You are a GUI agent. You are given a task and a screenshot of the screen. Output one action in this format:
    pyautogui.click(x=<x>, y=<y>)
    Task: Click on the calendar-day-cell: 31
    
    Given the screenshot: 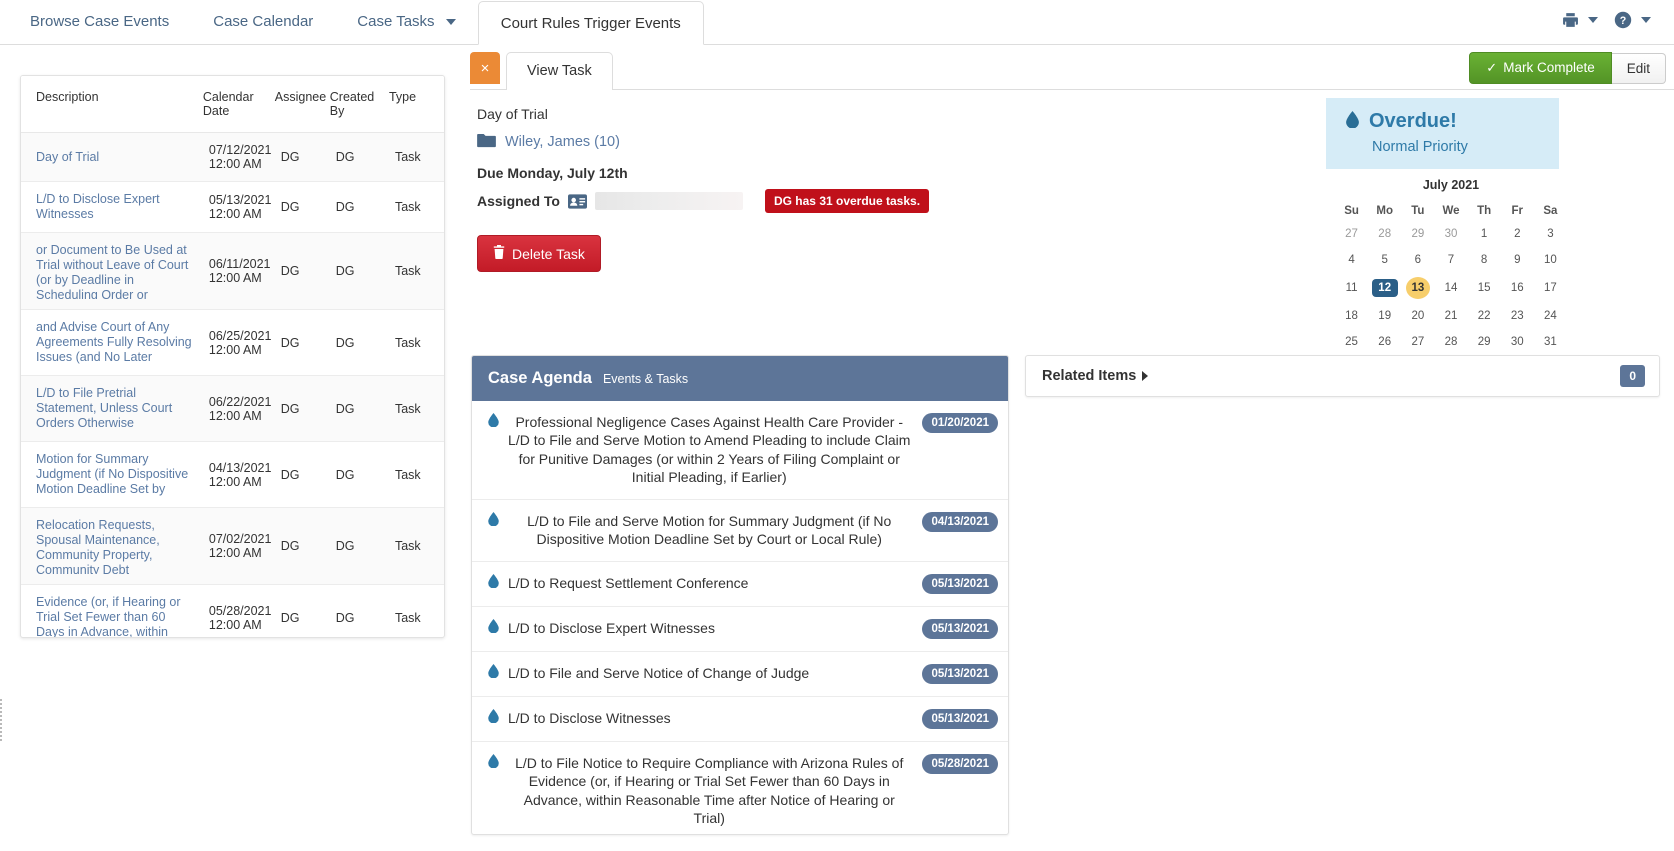 What is the action you would take?
    pyautogui.click(x=1550, y=342)
    